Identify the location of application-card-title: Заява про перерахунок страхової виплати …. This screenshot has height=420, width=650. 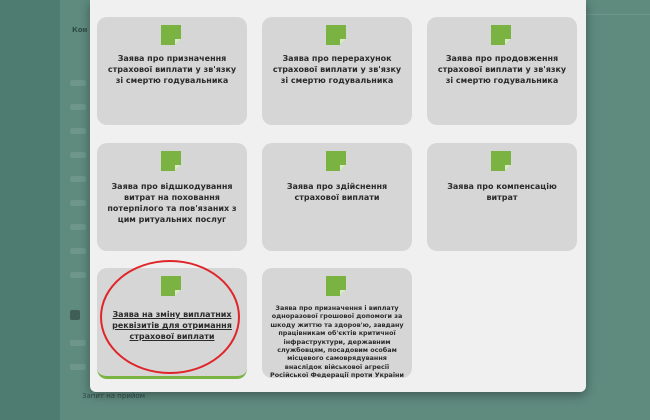
(337, 69).